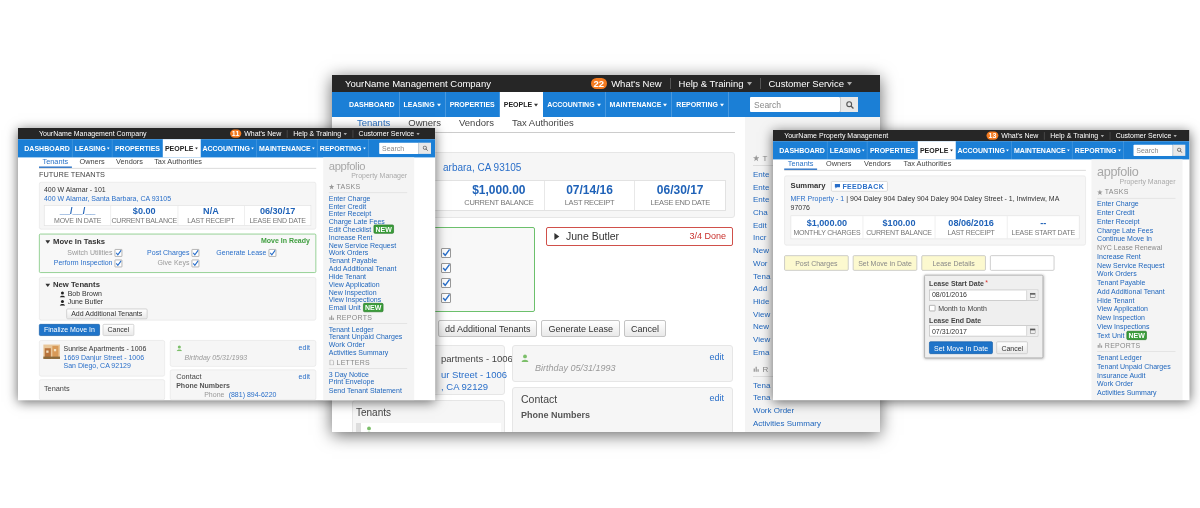  Describe the element at coordinates (374, 413) in the screenshot. I see `card-title: Tenants` at that location.